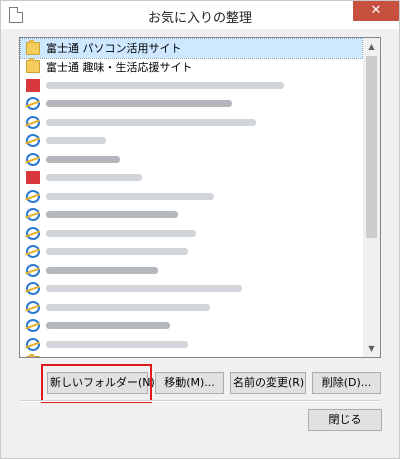 This screenshot has height=459, width=400. Describe the element at coordinates (191, 48) in the screenshot. I see `favorites-folder-item: 富士通 パソコン活用サイト` at that location.